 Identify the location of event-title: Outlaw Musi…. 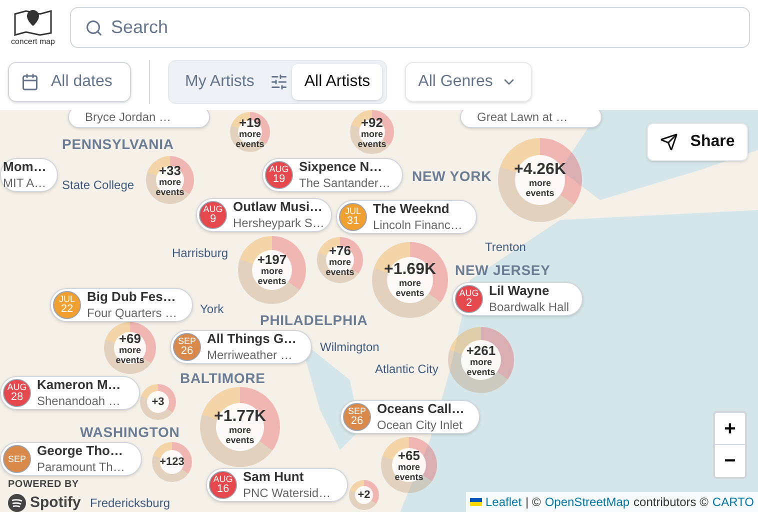
(278, 207).